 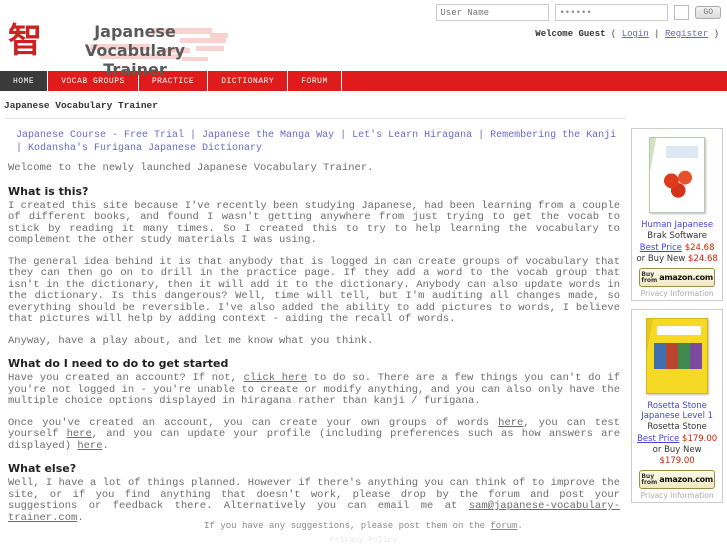 I want to click on sponsor-link-2: Let's Learn Hiragana, so click(x=412, y=135).